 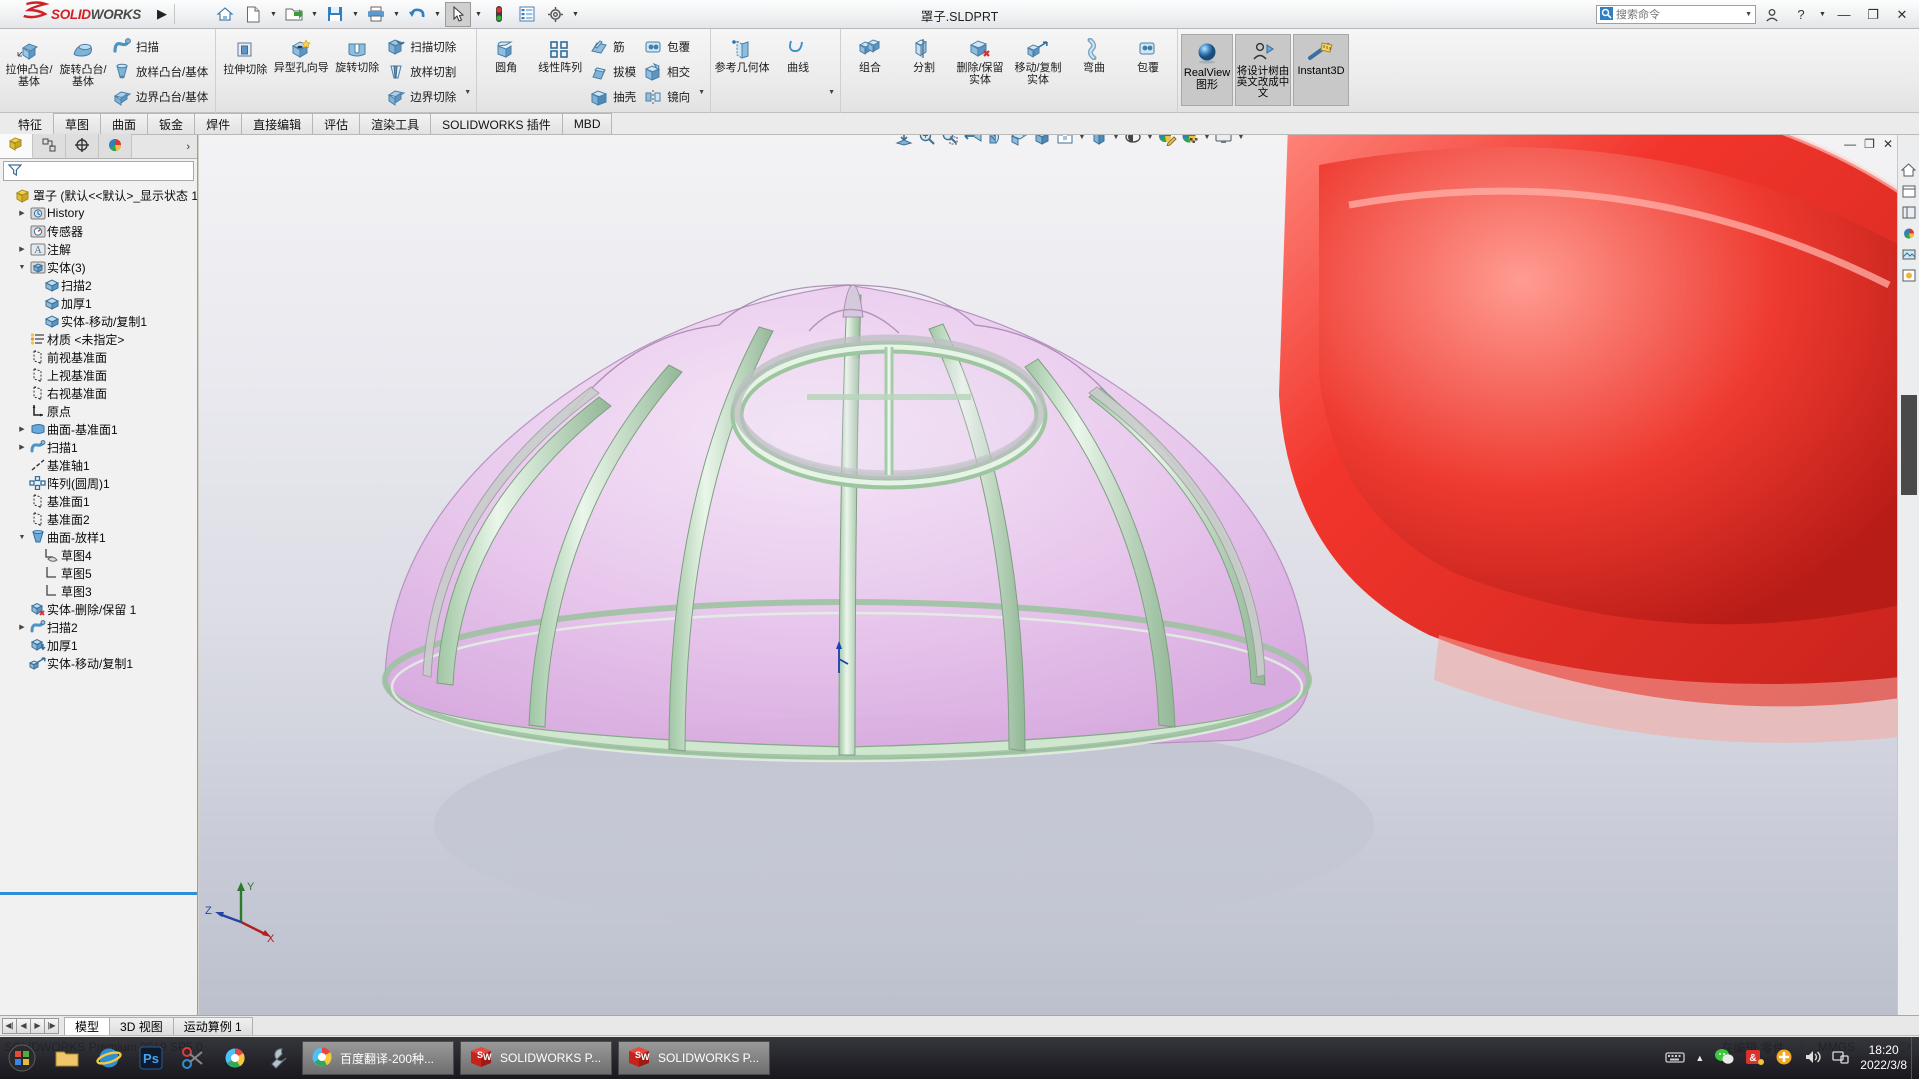 I want to click on loft-boss-button: 放样凸台/基体, so click(x=161, y=71).